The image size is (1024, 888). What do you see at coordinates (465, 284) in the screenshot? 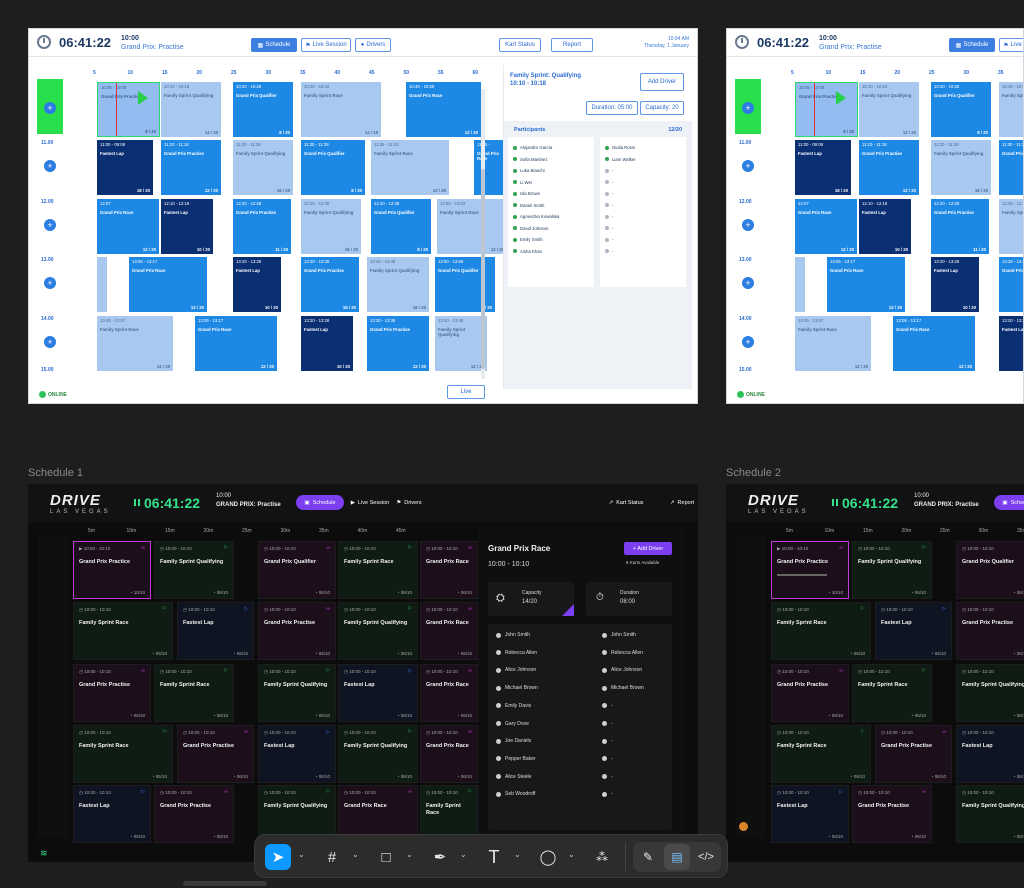
I see `session-block: 13:50 - 13:58 Grand Prix Qualifier 8 / 20` at bounding box center [465, 284].